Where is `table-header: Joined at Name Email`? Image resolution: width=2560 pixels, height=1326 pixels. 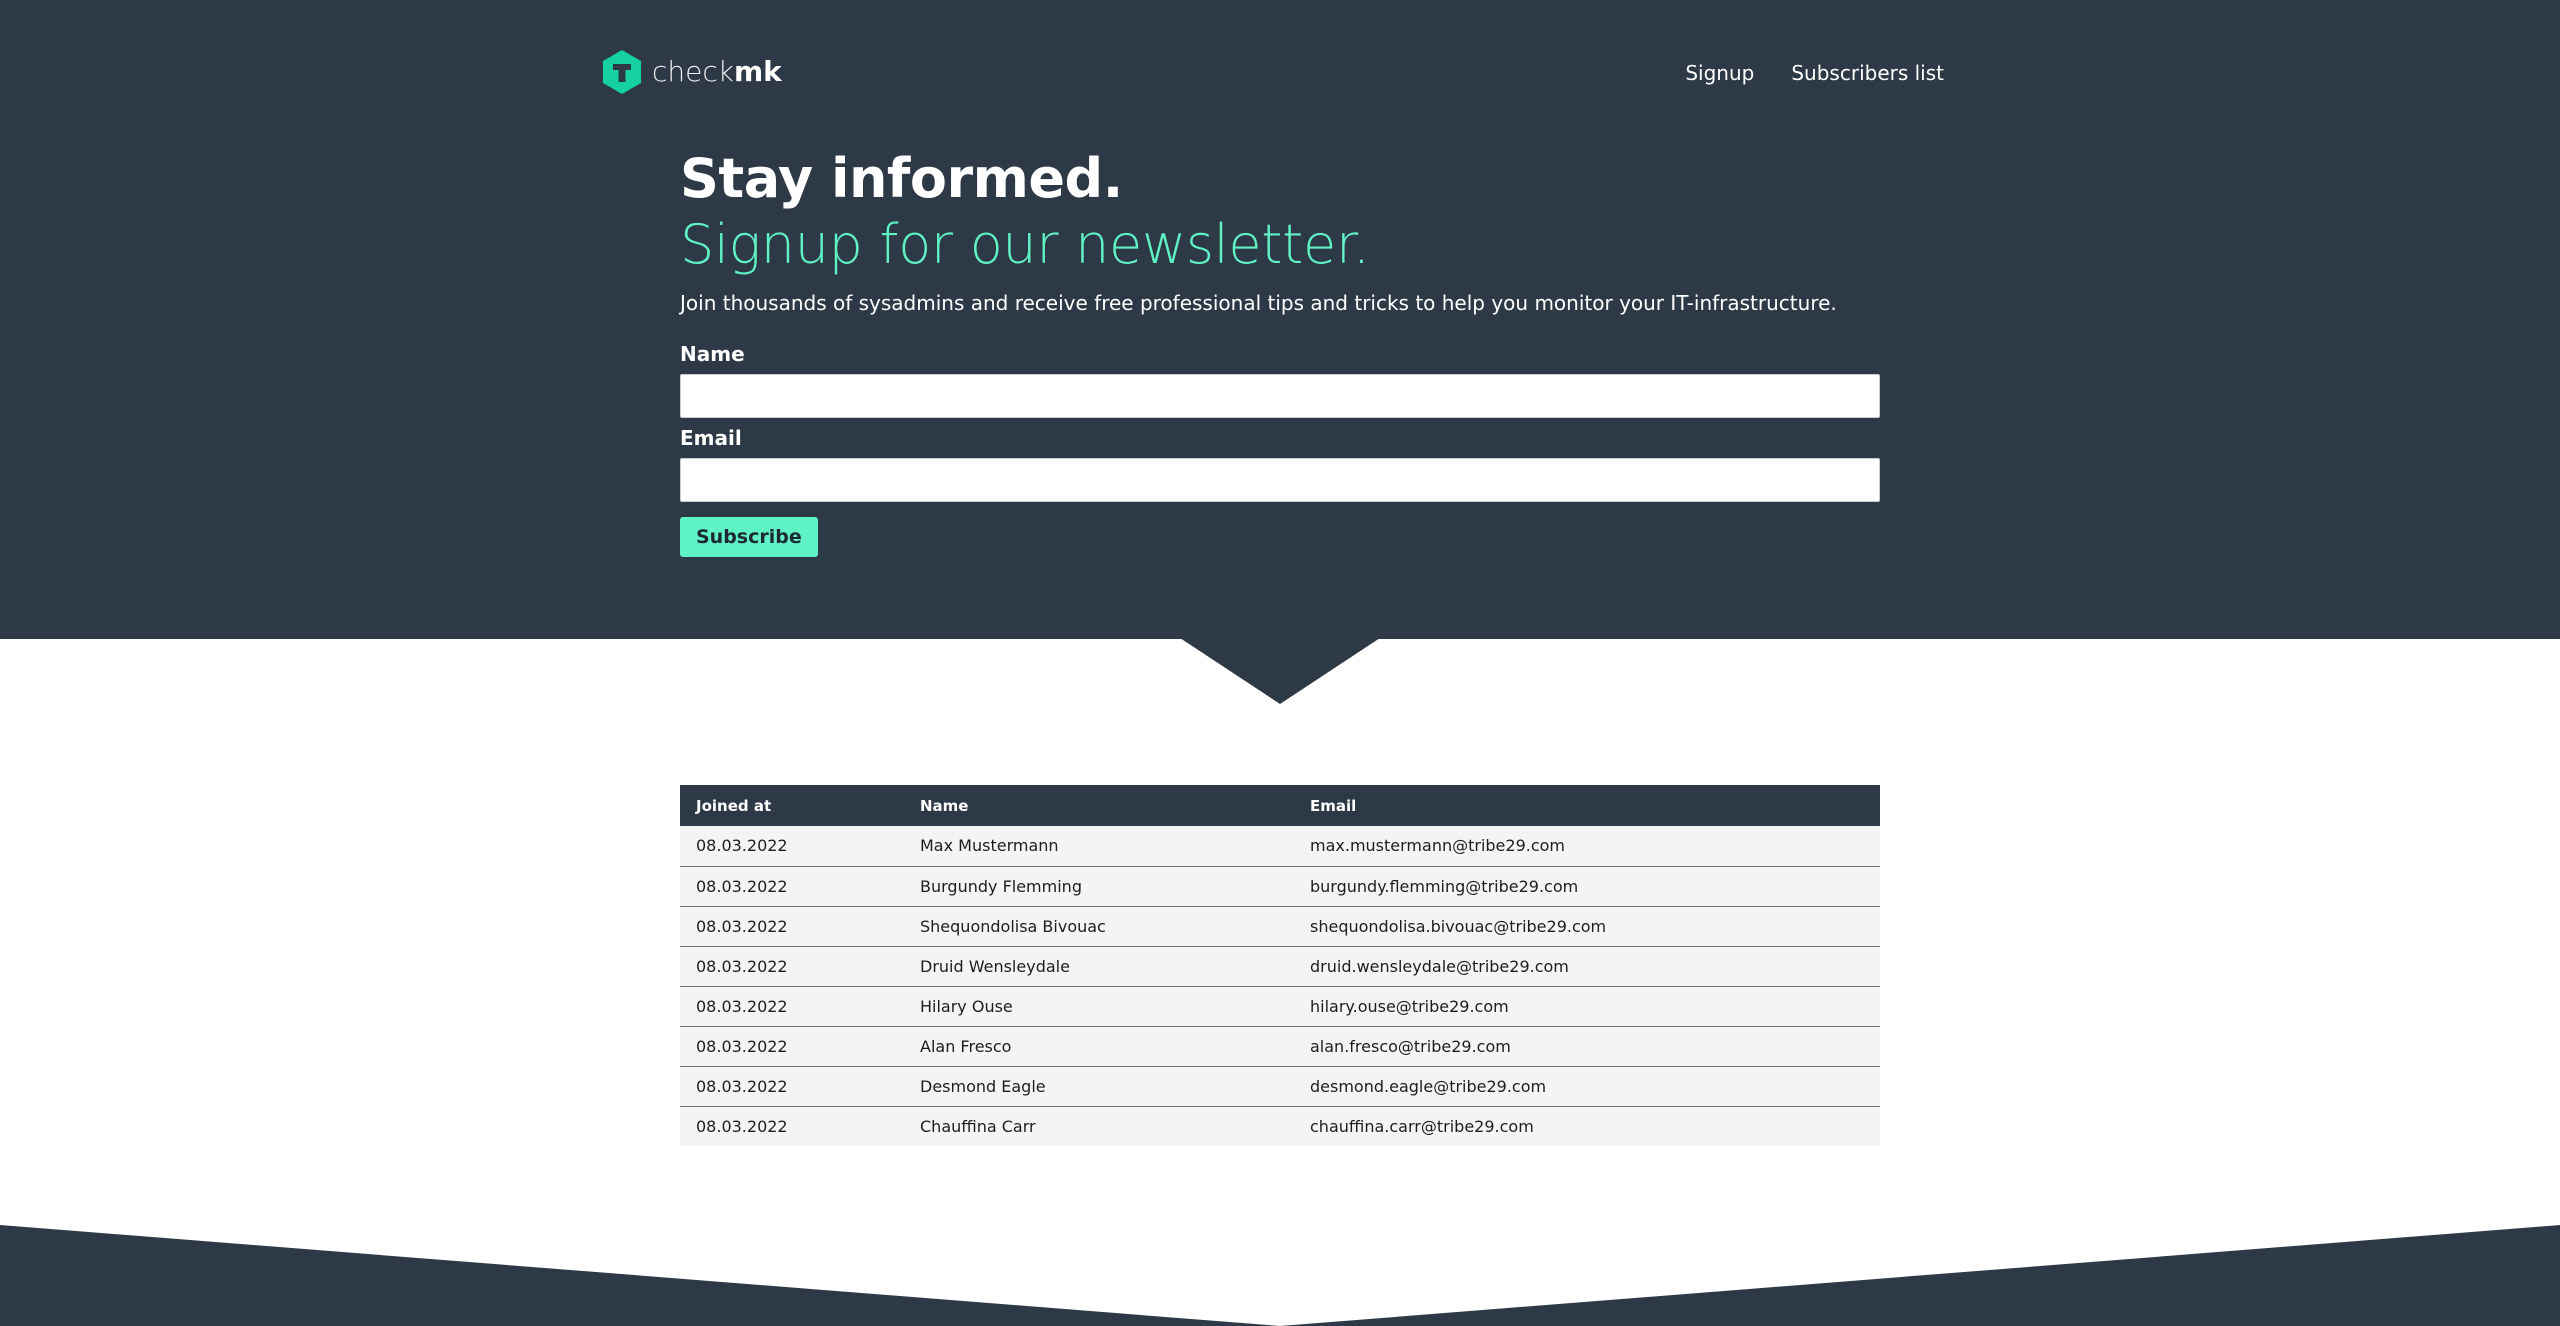
table-header: Joined at Name Email is located at coordinates (1280, 805).